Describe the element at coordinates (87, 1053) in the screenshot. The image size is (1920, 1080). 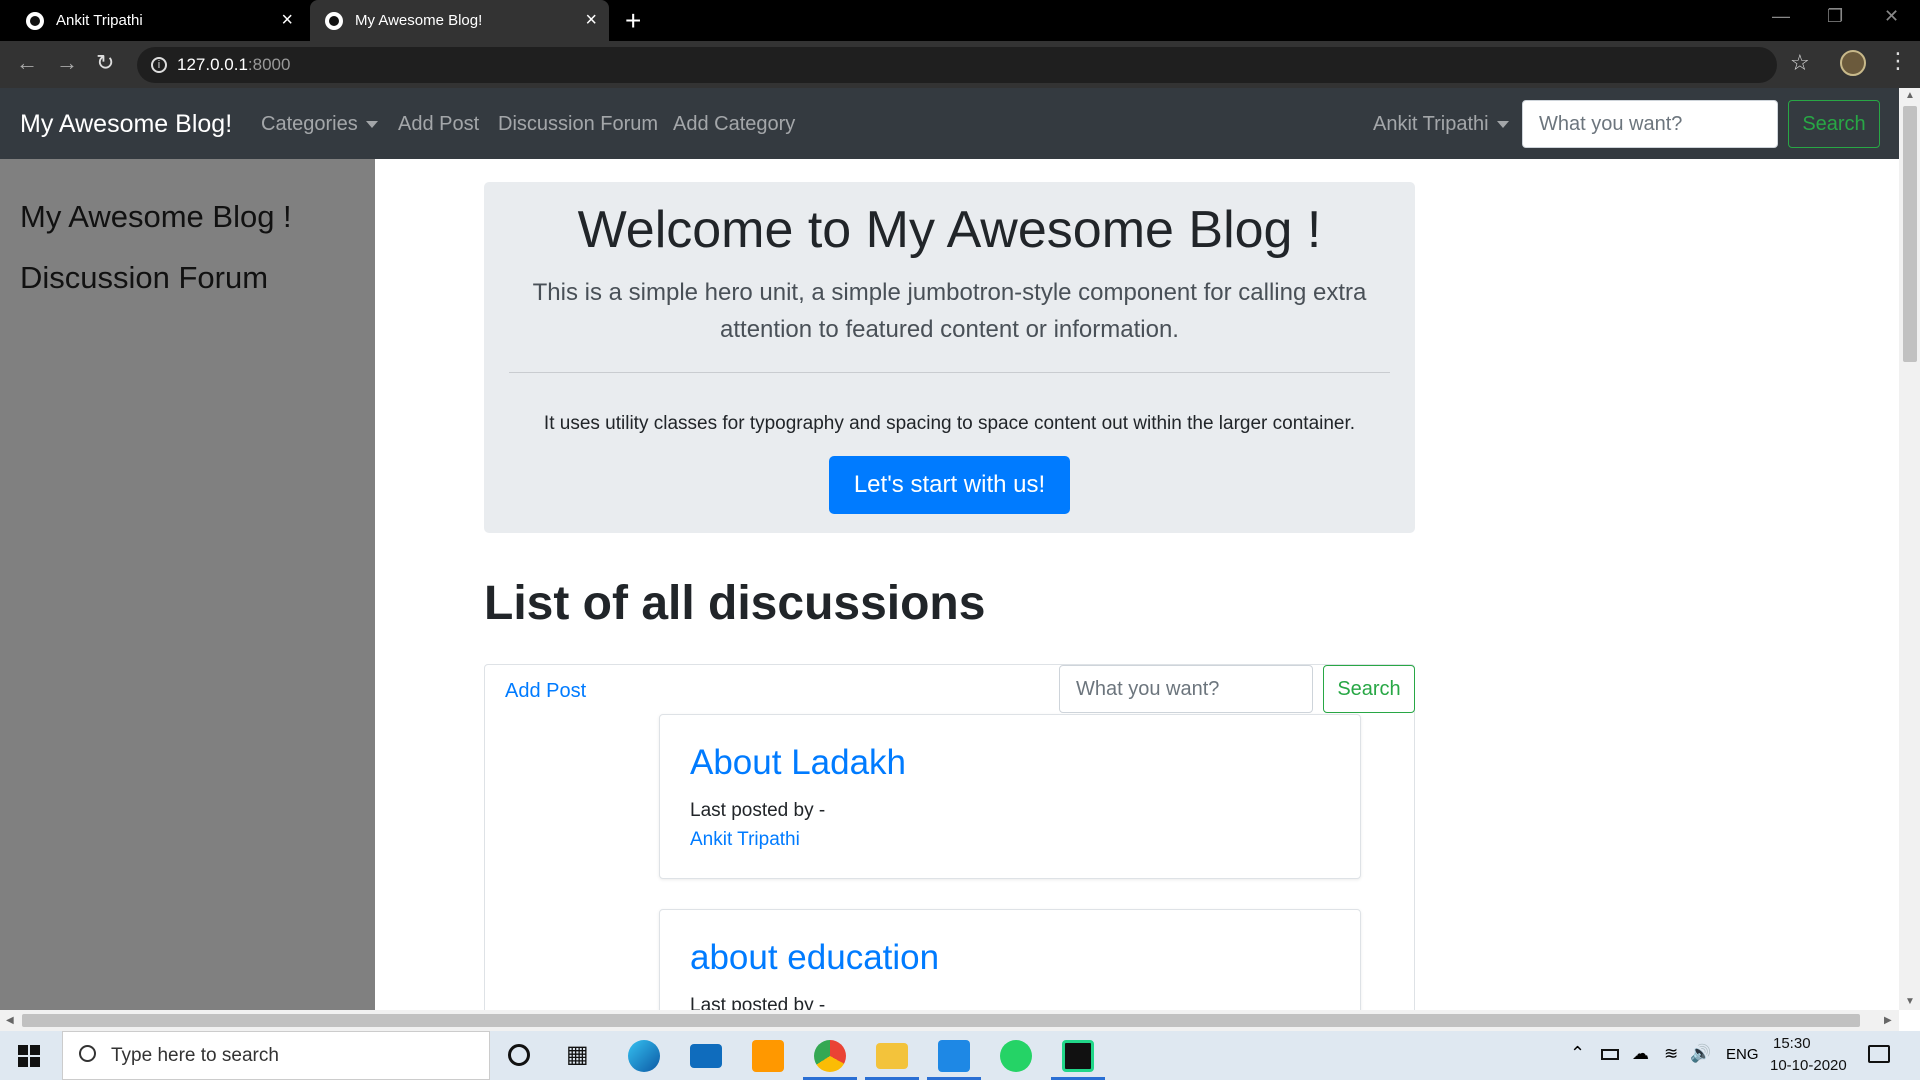
I see `search-icon` at that location.